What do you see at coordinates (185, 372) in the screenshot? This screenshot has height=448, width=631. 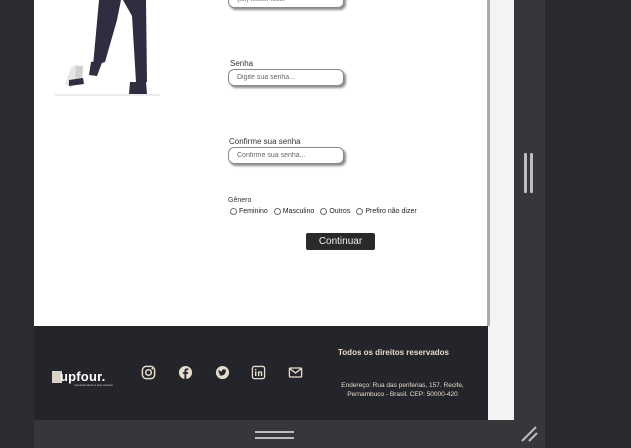 I see `facebook-icon` at bounding box center [185, 372].